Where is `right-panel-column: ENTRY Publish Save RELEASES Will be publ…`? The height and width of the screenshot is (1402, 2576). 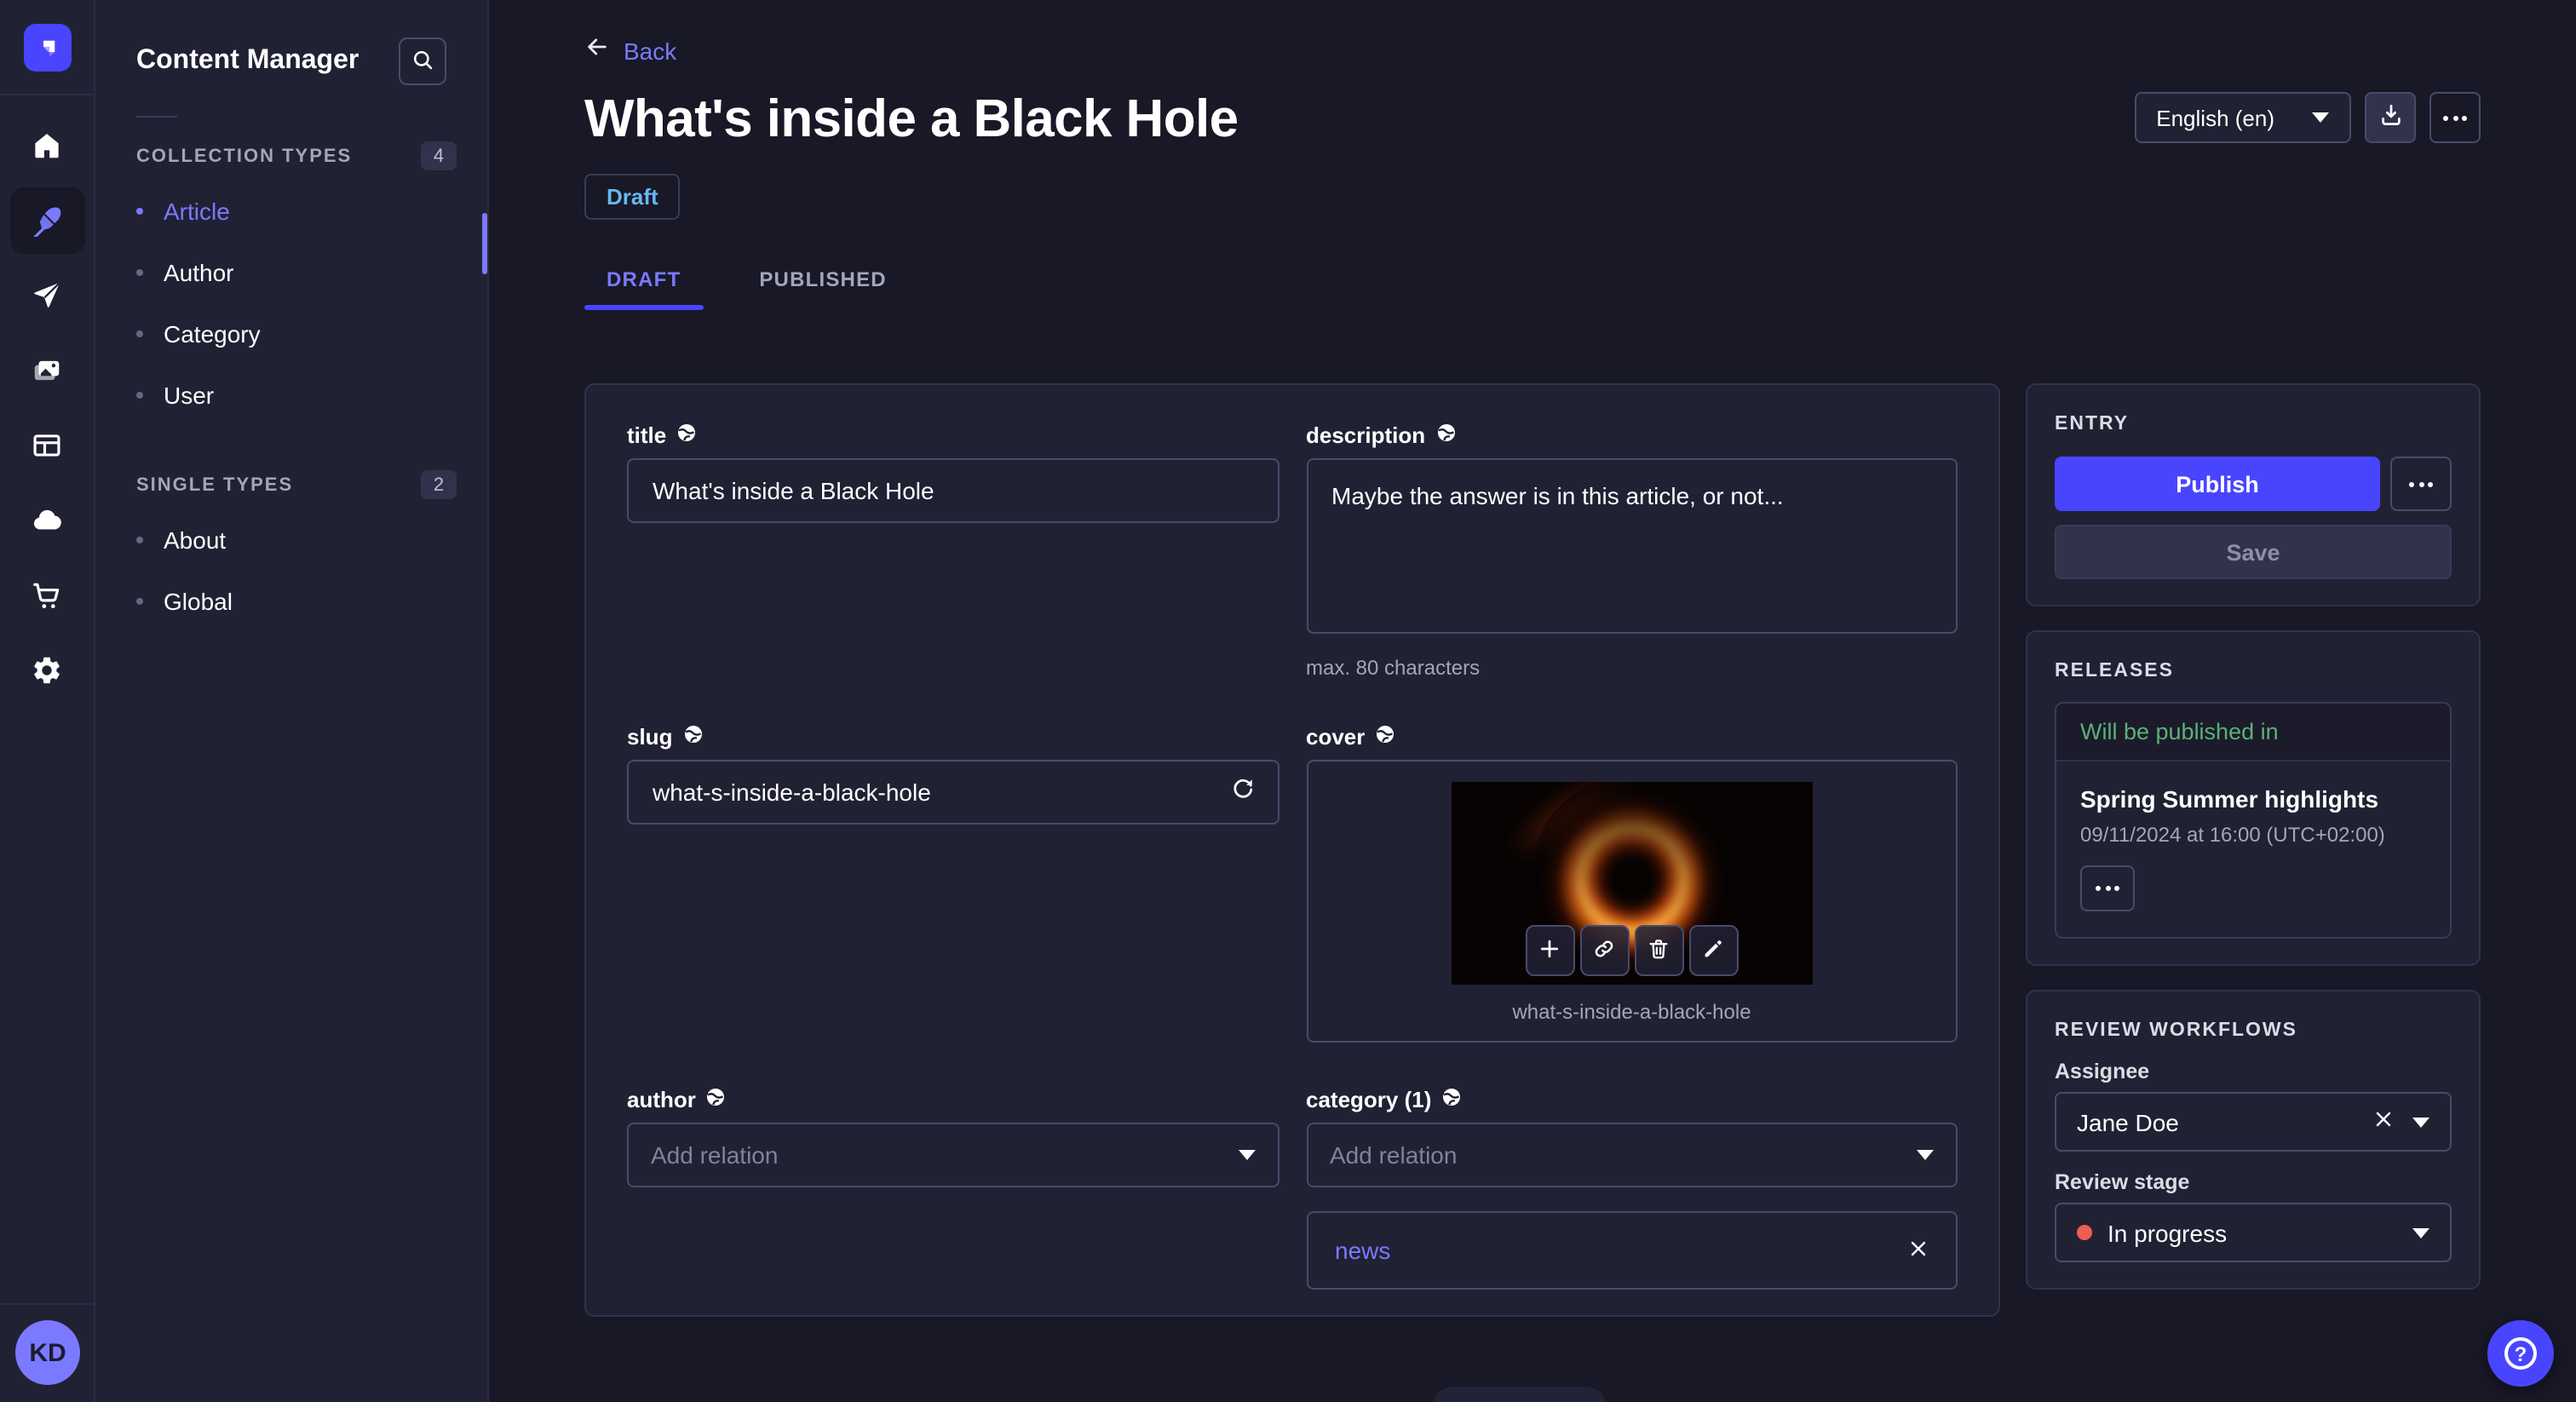
right-panel-column: ENTRY Publish Save RELEASES Will be publ… is located at coordinates (2253, 836).